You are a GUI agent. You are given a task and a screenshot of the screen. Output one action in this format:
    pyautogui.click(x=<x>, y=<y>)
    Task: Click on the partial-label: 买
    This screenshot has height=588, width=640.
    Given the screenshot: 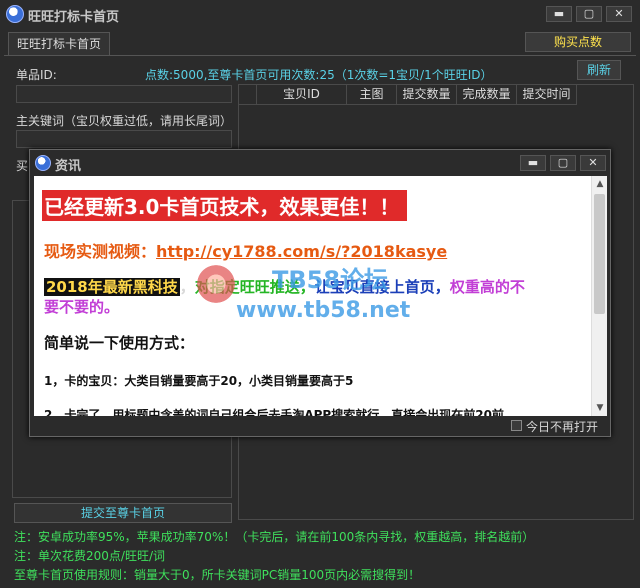 What is the action you would take?
    pyautogui.click(x=22, y=166)
    